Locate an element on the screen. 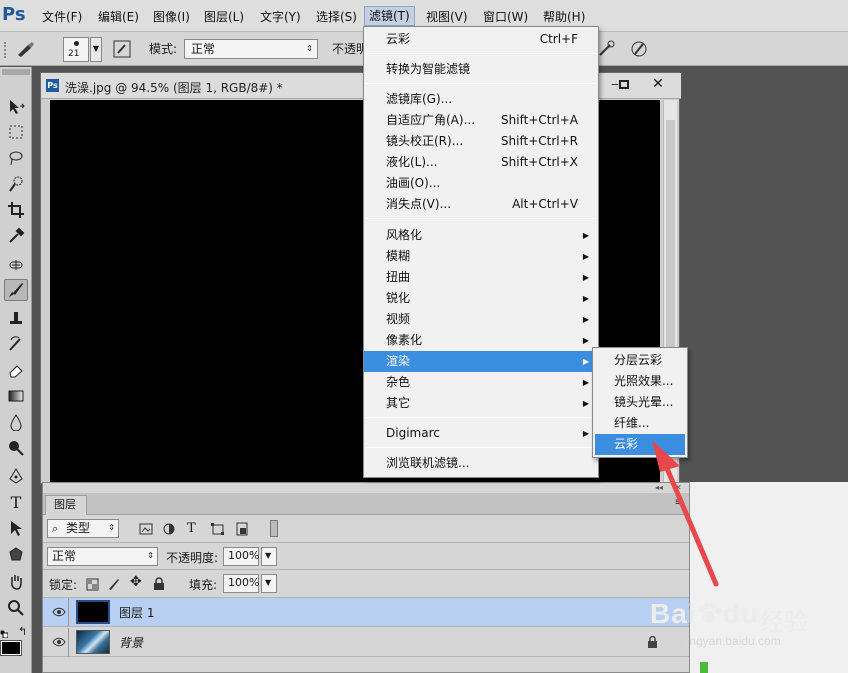 The height and width of the screenshot is (673, 848). row-divider is located at coordinates (68, 642).